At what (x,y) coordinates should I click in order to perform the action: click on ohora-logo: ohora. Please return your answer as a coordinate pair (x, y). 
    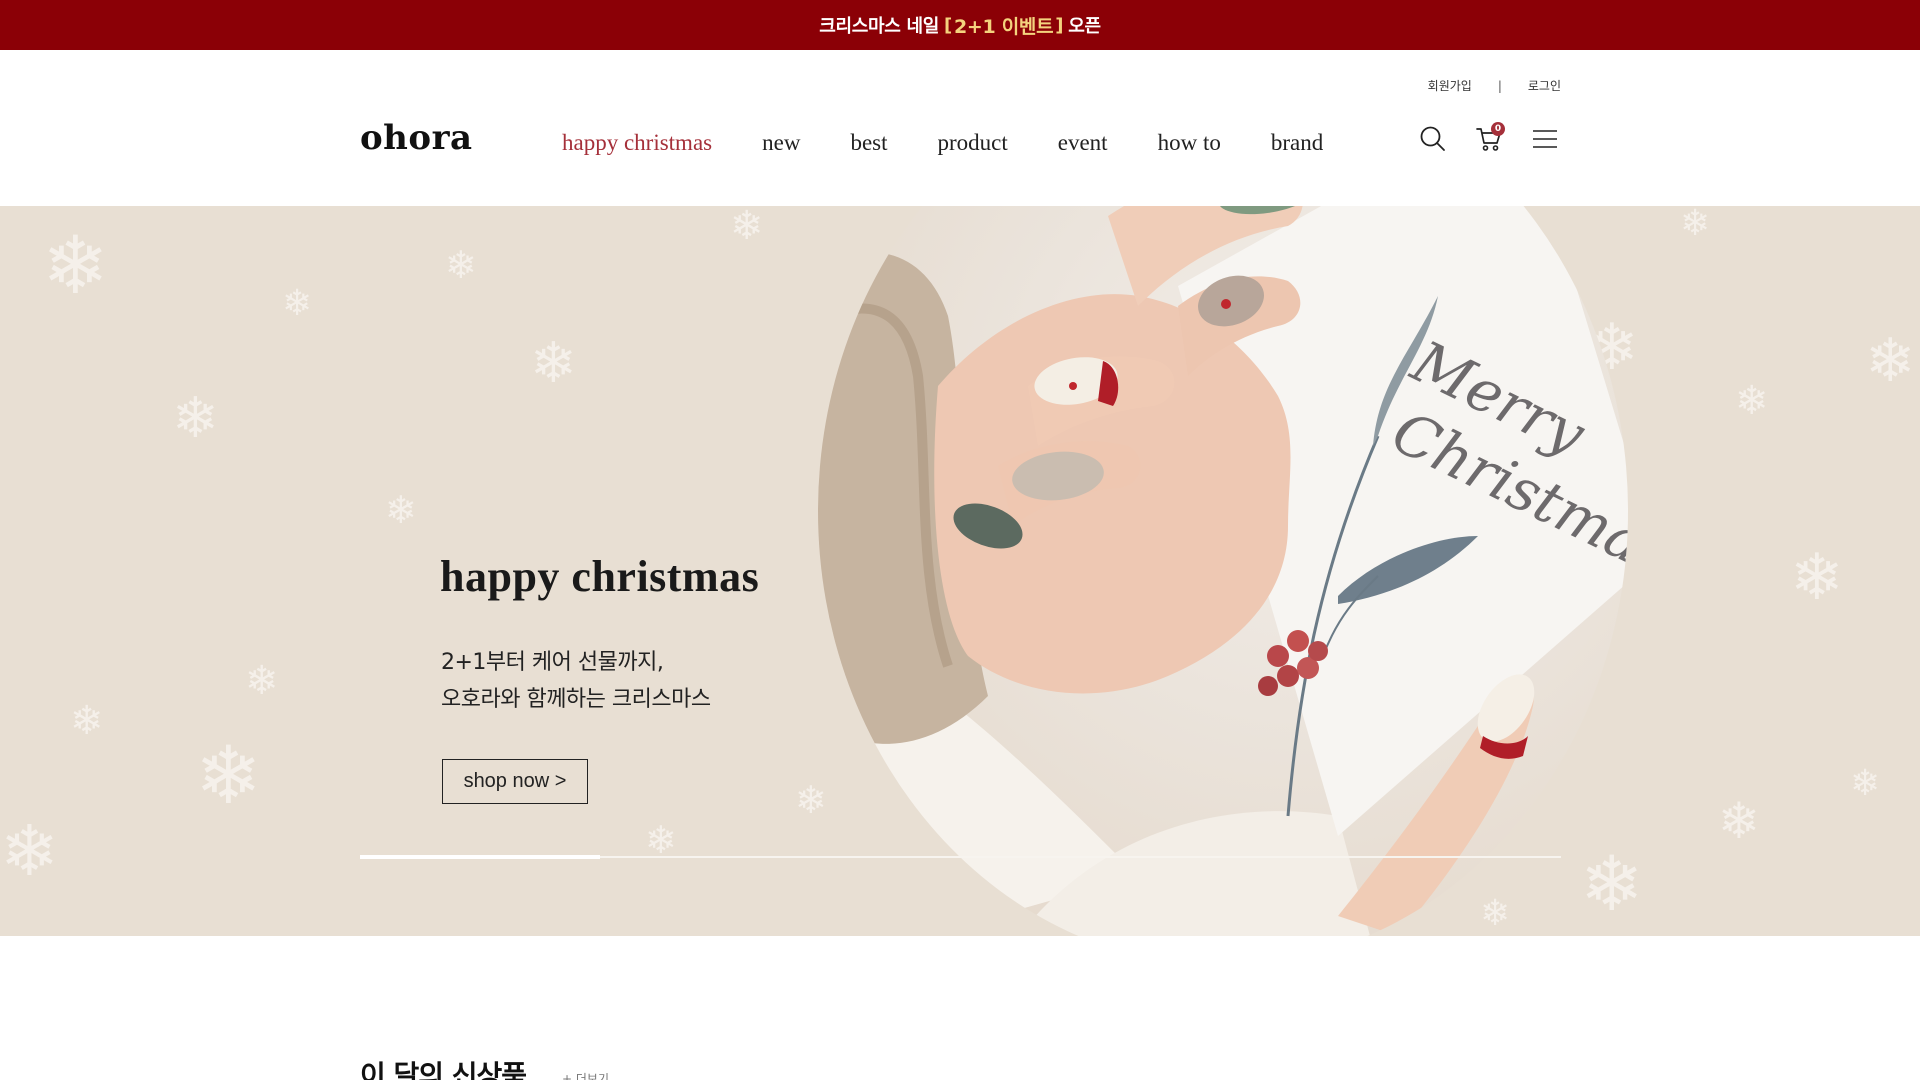
    Looking at the image, I should click on (416, 138).